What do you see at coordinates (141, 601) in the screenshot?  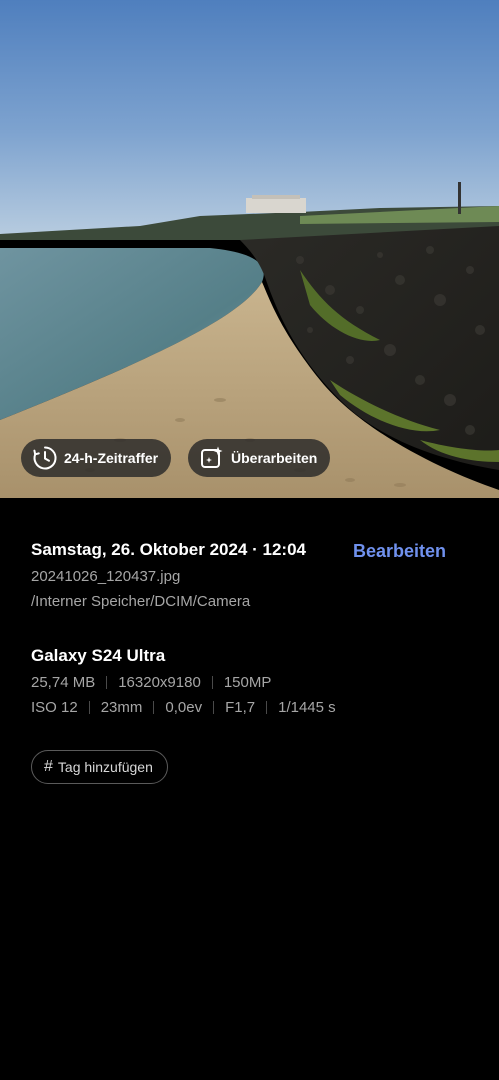 I see `file-path: /Interner Speicher/DCIM/Camera` at bounding box center [141, 601].